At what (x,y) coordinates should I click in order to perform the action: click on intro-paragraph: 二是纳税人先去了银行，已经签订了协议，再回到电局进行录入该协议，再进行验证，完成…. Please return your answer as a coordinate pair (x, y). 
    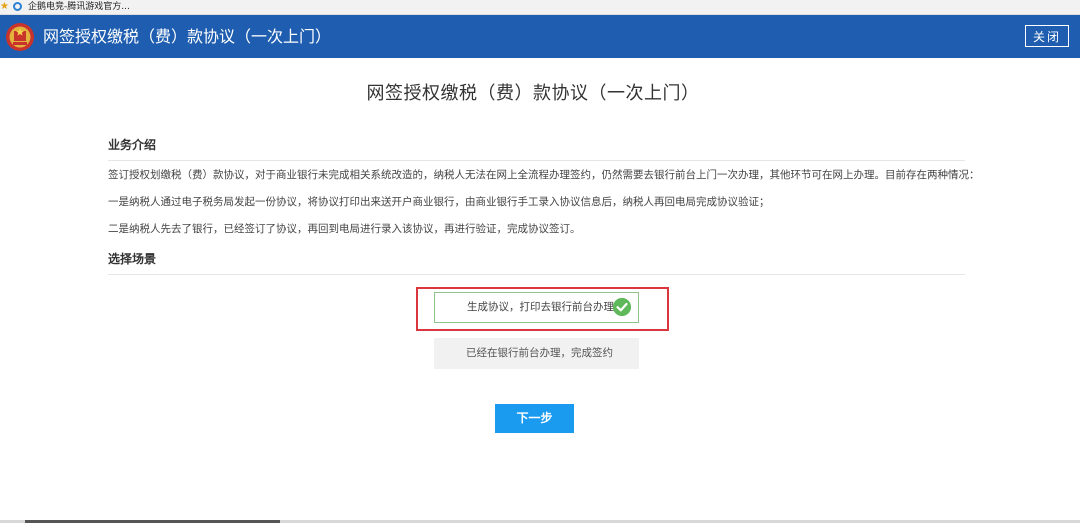
    Looking at the image, I should click on (344, 229).